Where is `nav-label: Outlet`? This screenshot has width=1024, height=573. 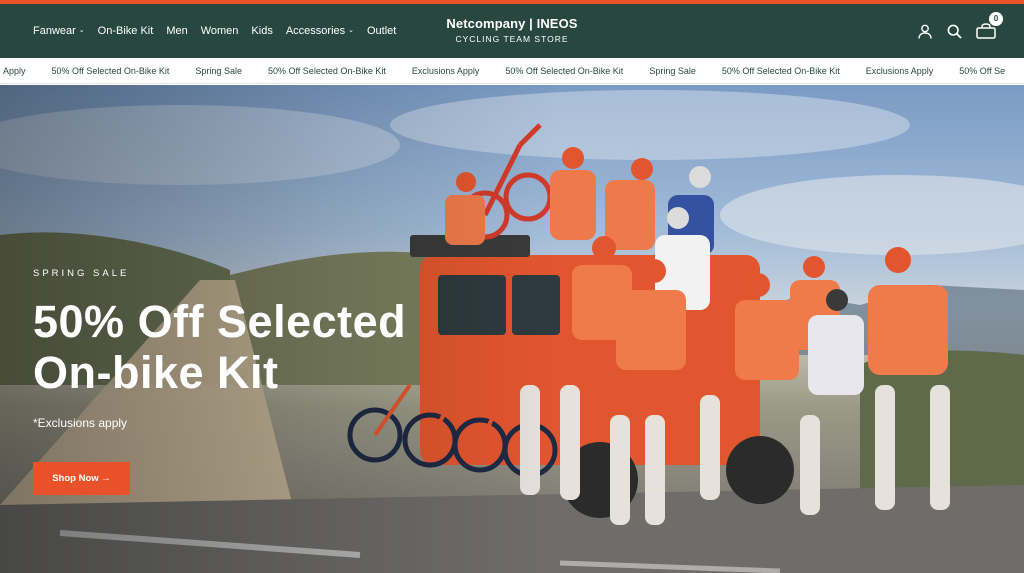
nav-label: Outlet is located at coordinates (382, 31).